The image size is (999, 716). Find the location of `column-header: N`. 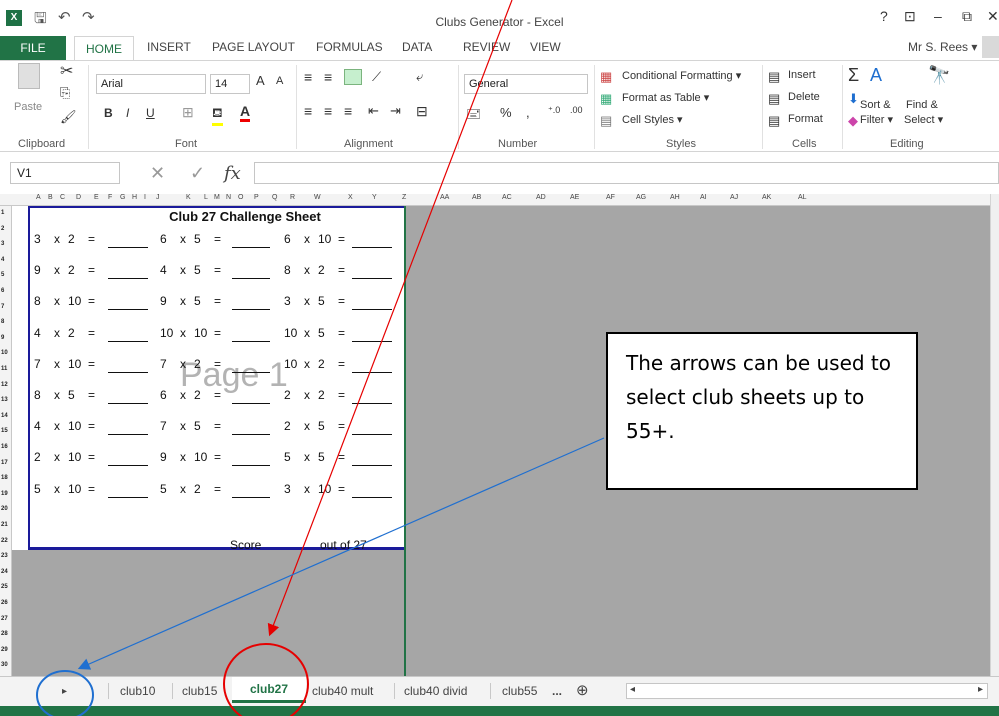

column-header: N is located at coordinates (228, 197).